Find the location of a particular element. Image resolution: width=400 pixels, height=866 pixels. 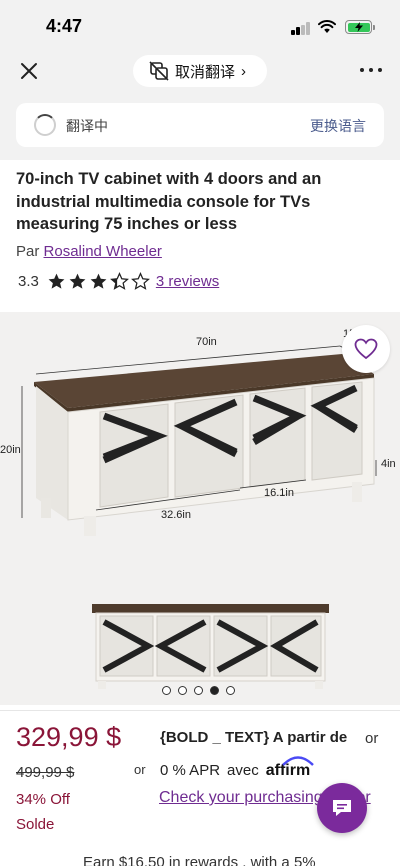

financing-headline: {BOLD _ TEXT} A partir de is located at coordinates (254, 737).